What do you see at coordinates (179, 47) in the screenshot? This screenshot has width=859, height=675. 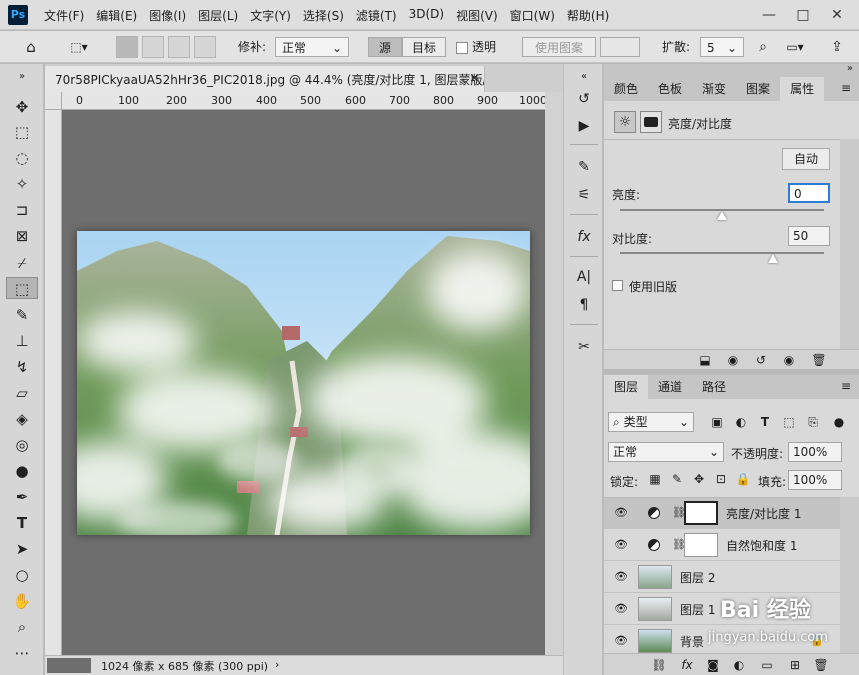 I see `subtract-selection-icon` at bounding box center [179, 47].